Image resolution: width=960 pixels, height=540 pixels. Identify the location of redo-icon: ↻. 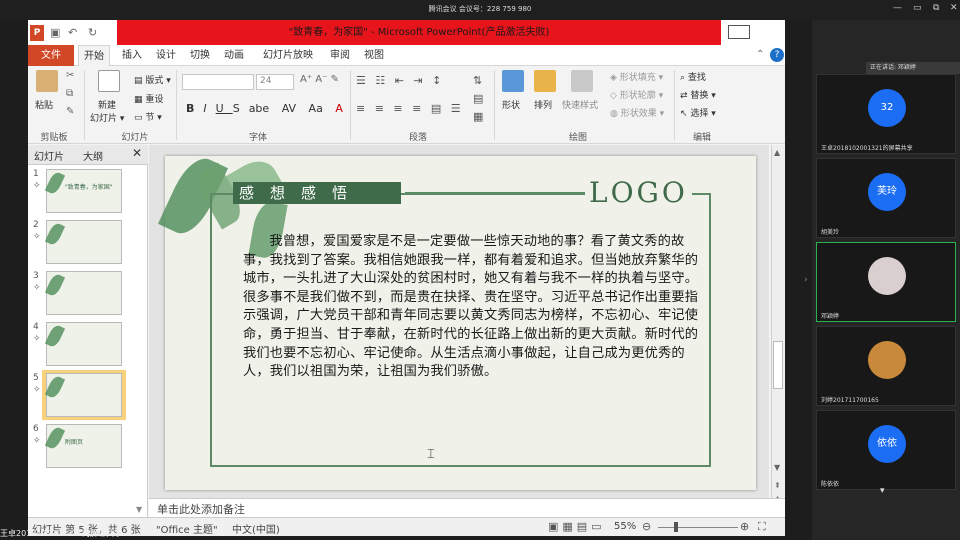
(92, 32).